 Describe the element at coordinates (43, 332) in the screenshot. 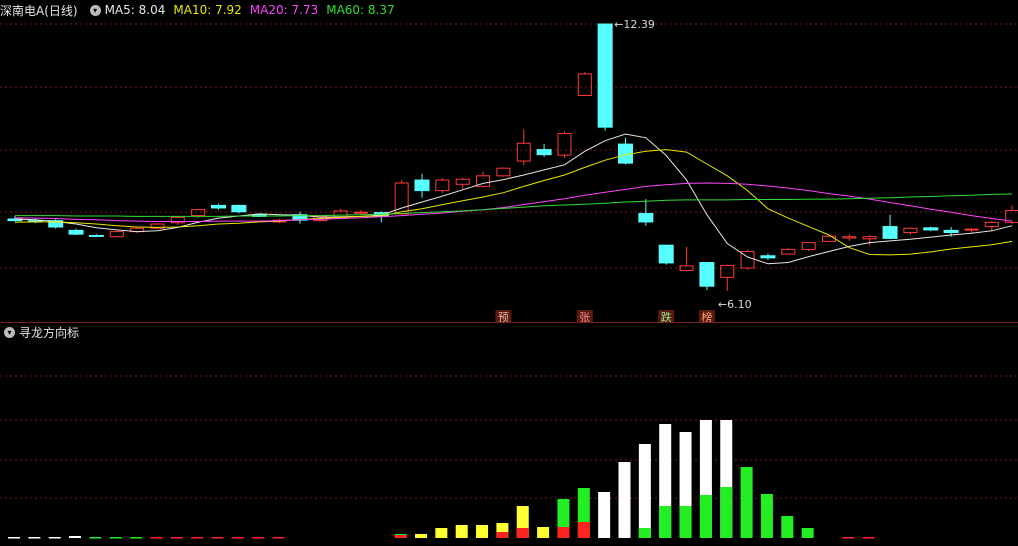

I see `indicator-titlebar: ▾ 寻龙方向标` at that location.